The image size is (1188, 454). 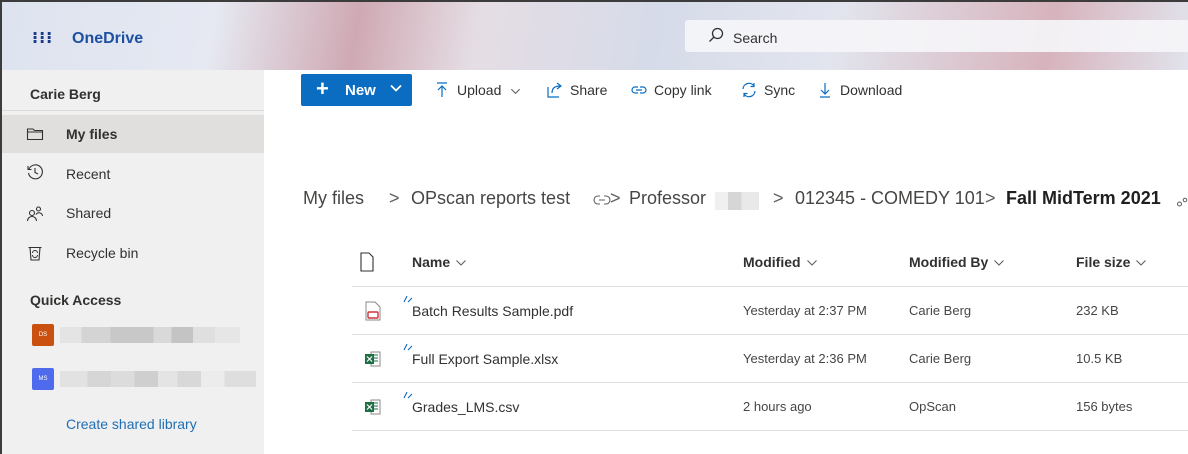 I want to click on breadcrumb-course: 012345 - COMEDY 101, so click(x=890, y=198).